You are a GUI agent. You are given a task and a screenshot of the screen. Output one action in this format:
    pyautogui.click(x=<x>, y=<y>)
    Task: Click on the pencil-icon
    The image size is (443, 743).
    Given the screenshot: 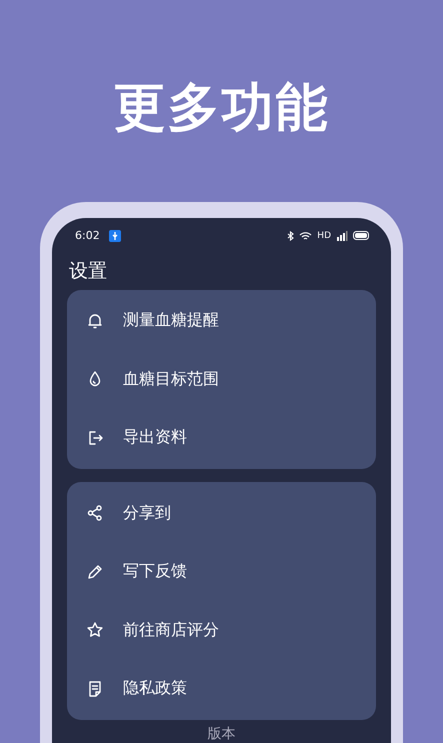 What is the action you would take?
    pyautogui.click(x=95, y=571)
    